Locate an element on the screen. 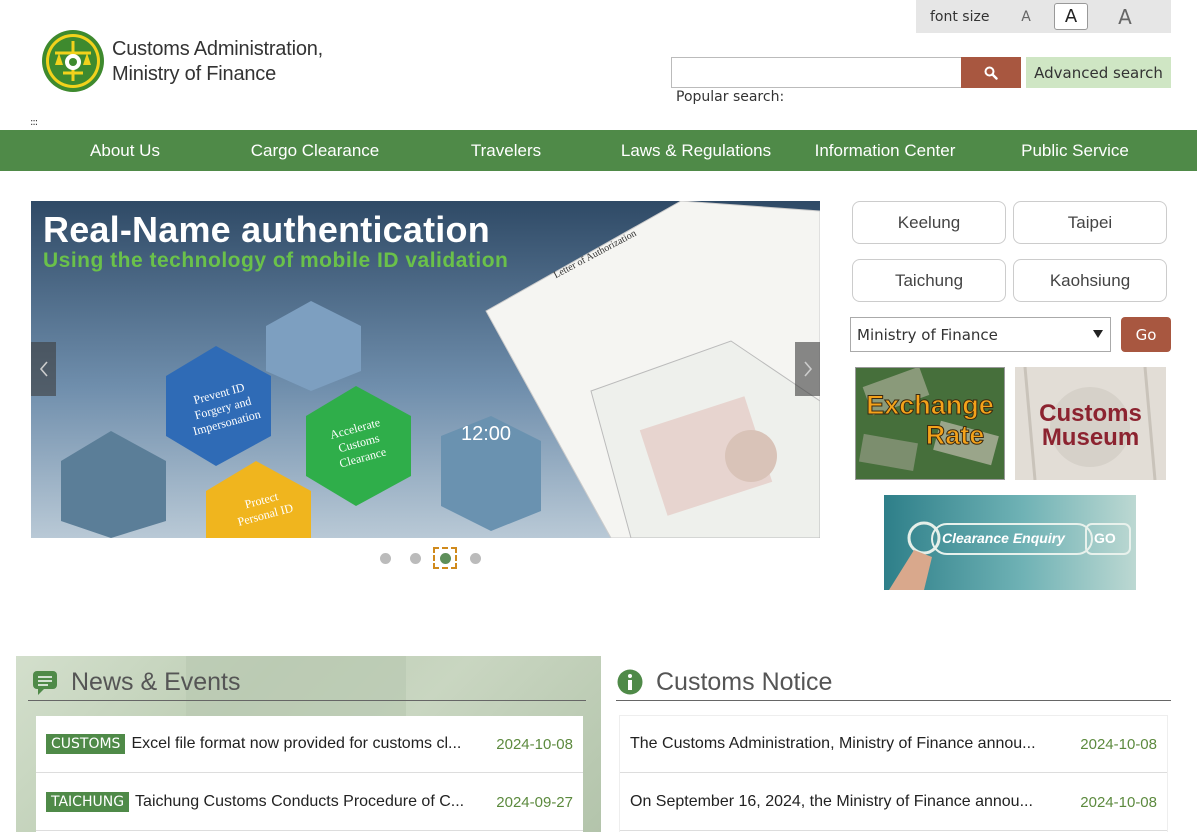 This screenshot has width=1197, height=832. customs-museum-banner: Customs Museum is located at coordinates (1090, 423).